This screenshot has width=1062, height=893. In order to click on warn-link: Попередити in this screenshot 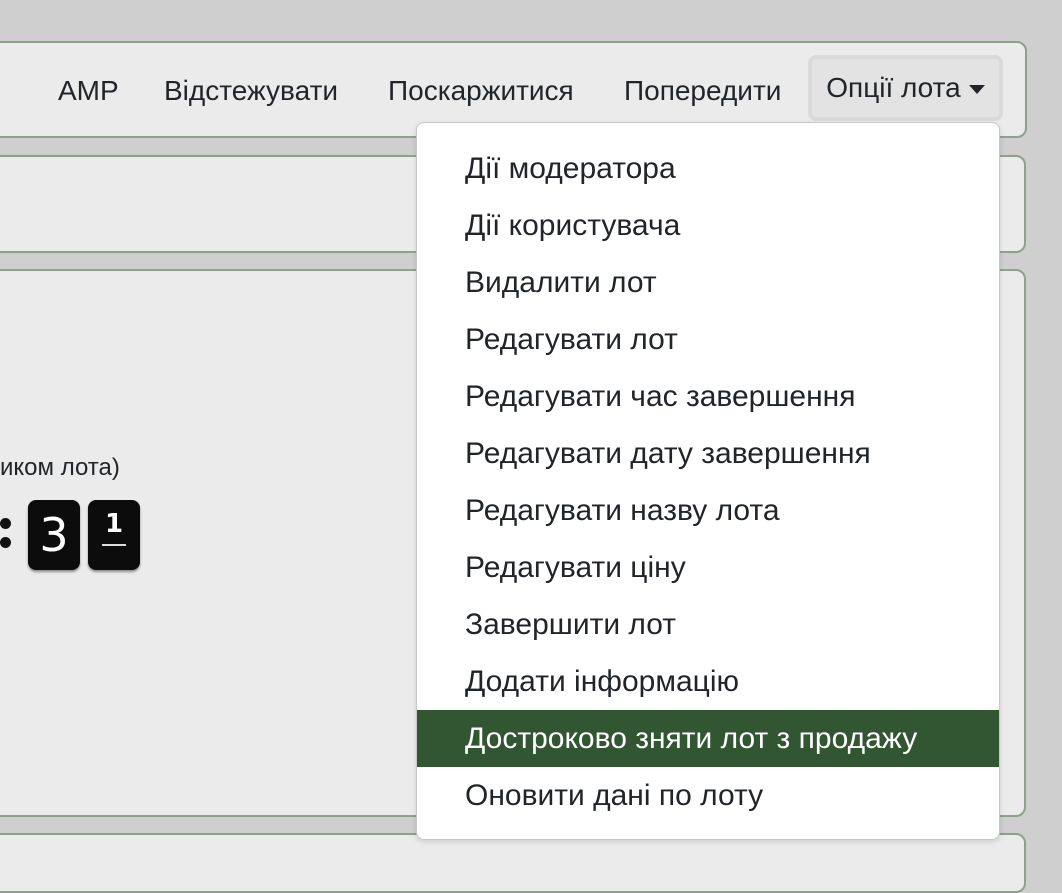, I will do `click(702, 91)`.